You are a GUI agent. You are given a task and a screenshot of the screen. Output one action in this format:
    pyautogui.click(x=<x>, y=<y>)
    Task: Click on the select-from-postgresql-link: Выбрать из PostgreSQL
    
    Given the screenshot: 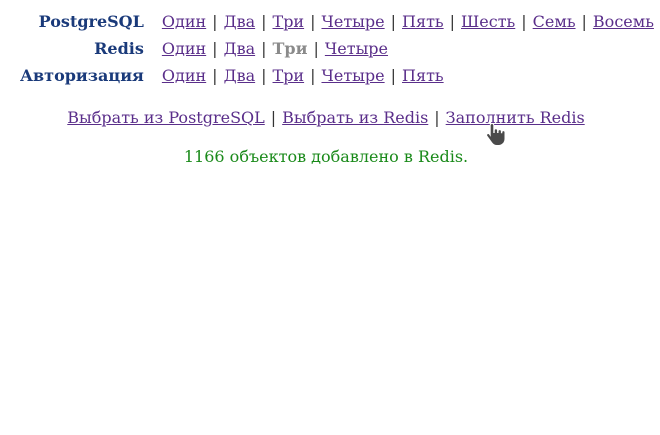 What is the action you would take?
    pyautogui.click(x=165, y=117)
    